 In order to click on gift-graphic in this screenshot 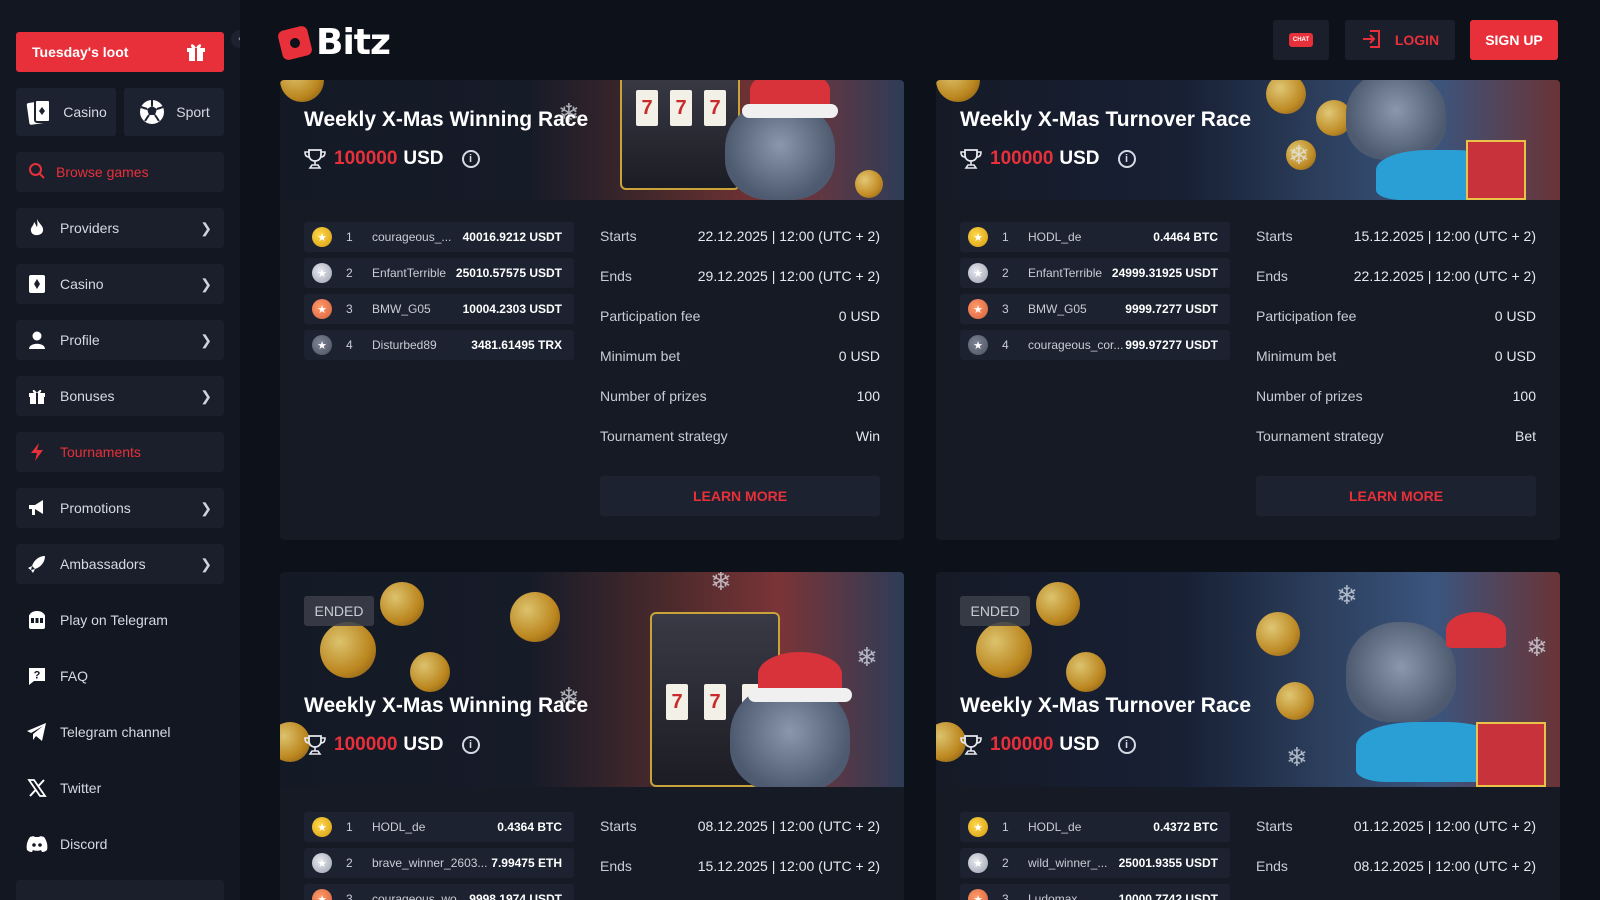, I will do `click(1496, 170)`.